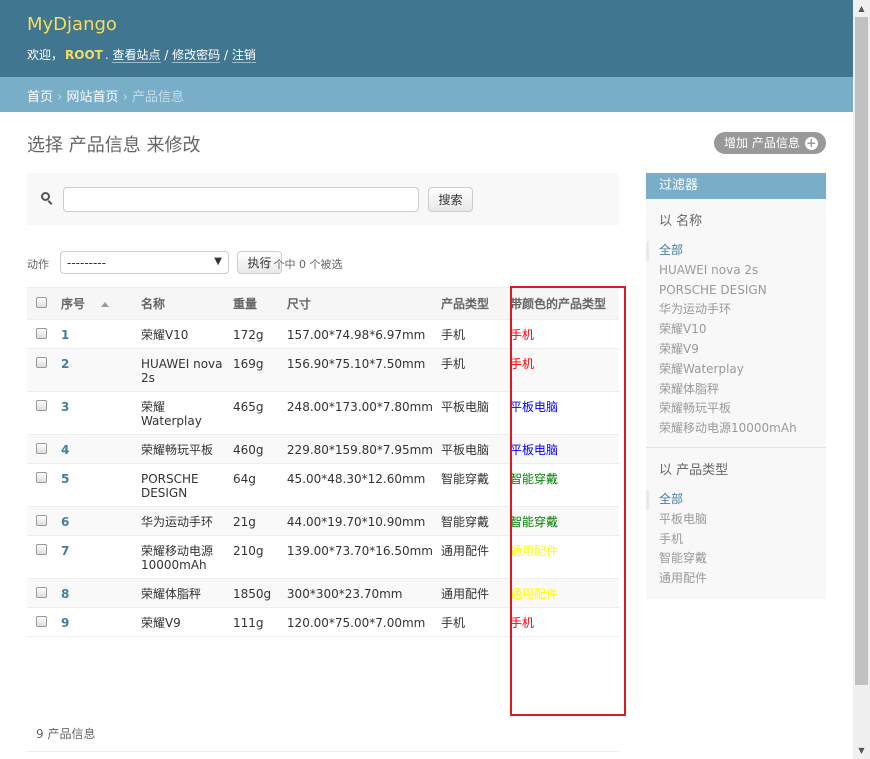  What do you see at coordinates (736, 370) in the screenshot?
I see `filter-item: 荣耀Waterplay` at bounding box center [736, 370].